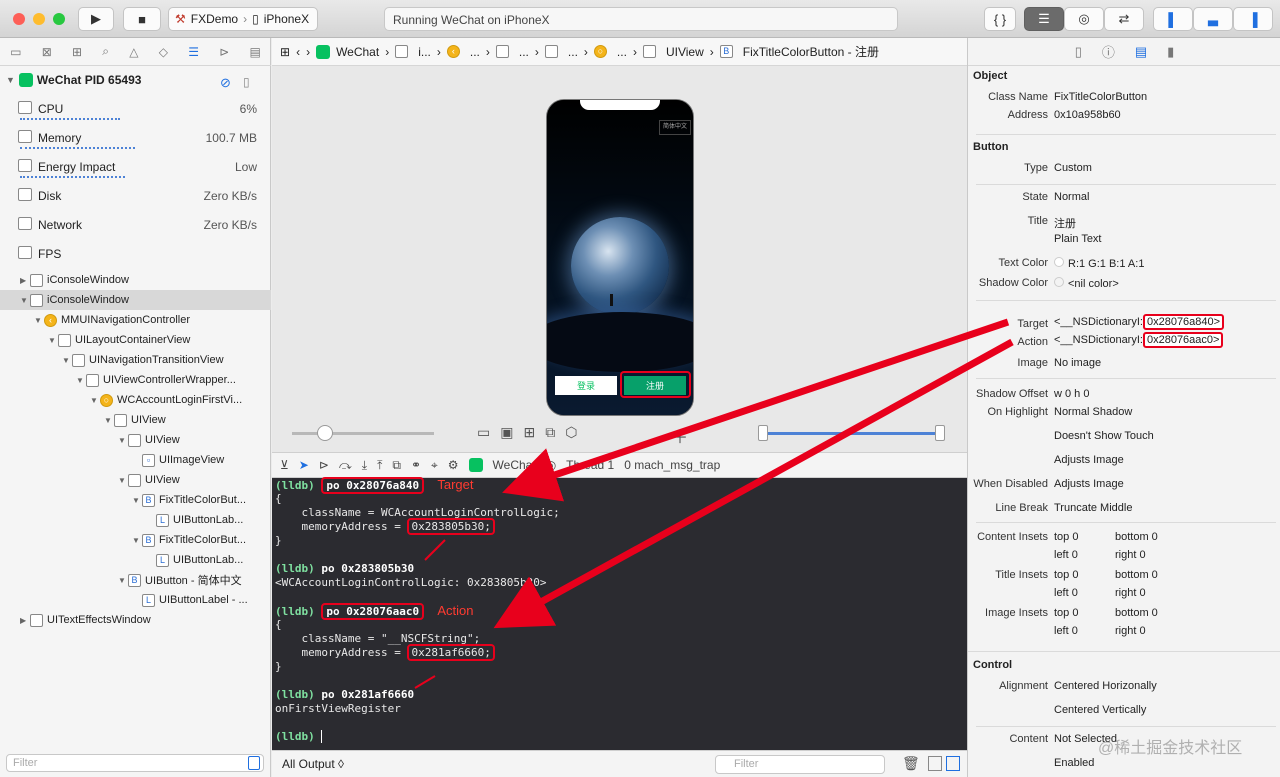 This screenshot has height=777, width=1280. Describe the element at coordinates (140, 198) in the screenshot. I see `gauge-disk: Disk Zero KB/s` at that location.